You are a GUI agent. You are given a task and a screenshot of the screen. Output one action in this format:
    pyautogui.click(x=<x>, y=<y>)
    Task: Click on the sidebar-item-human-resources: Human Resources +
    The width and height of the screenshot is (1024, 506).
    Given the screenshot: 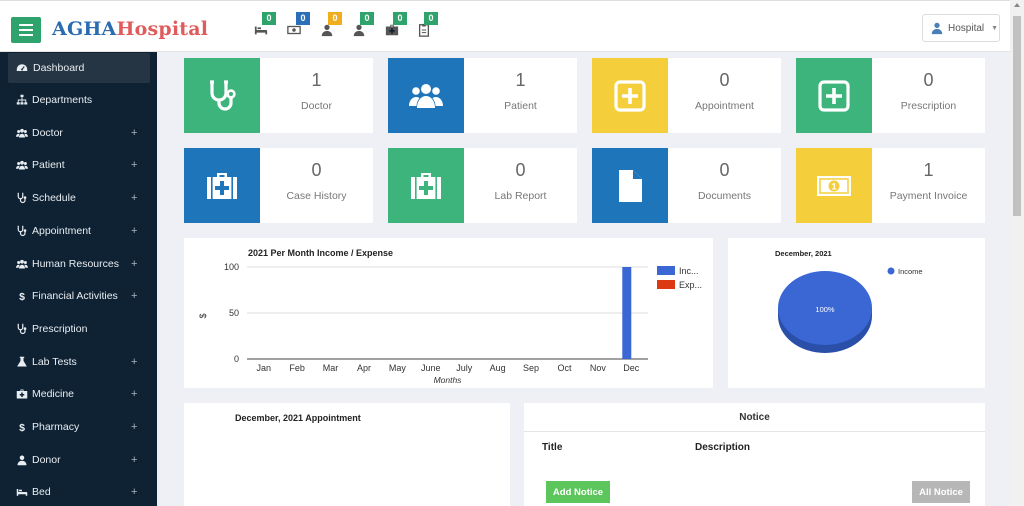 What is the action you would take?
    pyautogui.click(x=78, y=264)
    